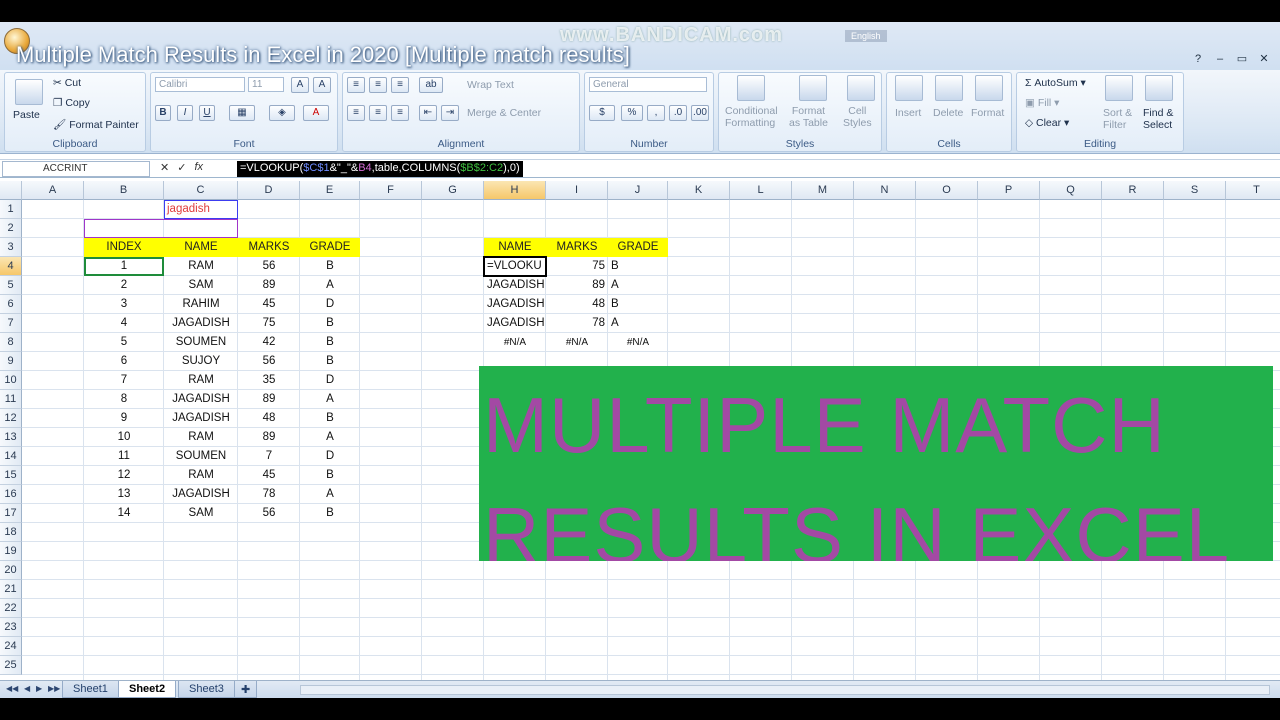  I want to click on table-cell: 6, so click(124, 361).